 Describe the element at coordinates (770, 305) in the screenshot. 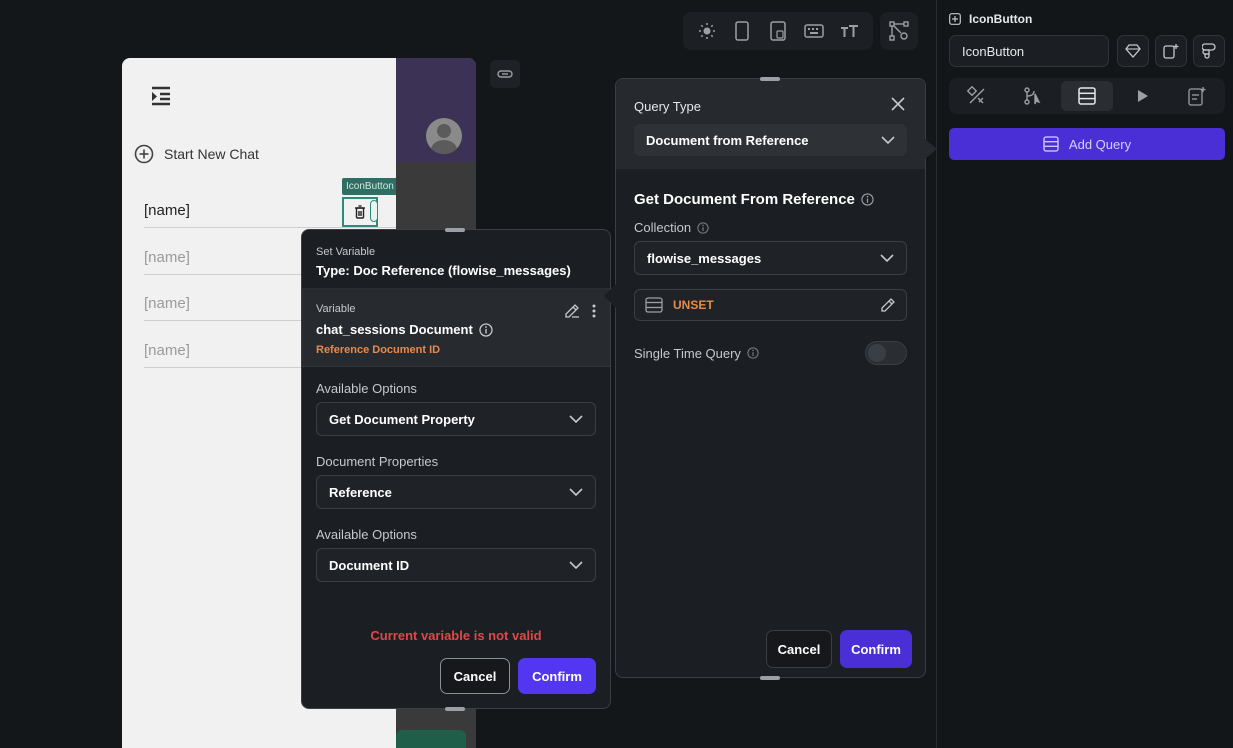

I see `document-reference-field: UNSET` at that location.